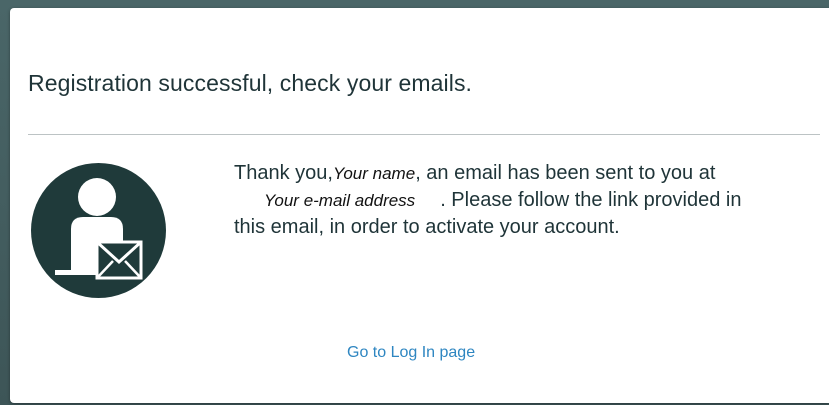 The height and width of the screenshot is (405, 829). What do you see at coordinates (283, 173) in the screenshot?
I see `message-part-1: Thank you,` at bounding box center [283, 173].